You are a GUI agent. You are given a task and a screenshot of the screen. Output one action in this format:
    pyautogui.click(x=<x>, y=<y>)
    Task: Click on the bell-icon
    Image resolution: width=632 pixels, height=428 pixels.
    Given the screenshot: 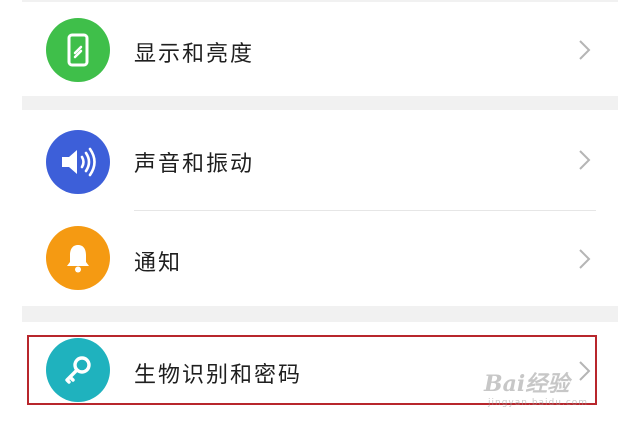 What is the action you would take?
    pyautogui.click(x=78, y=259)
    